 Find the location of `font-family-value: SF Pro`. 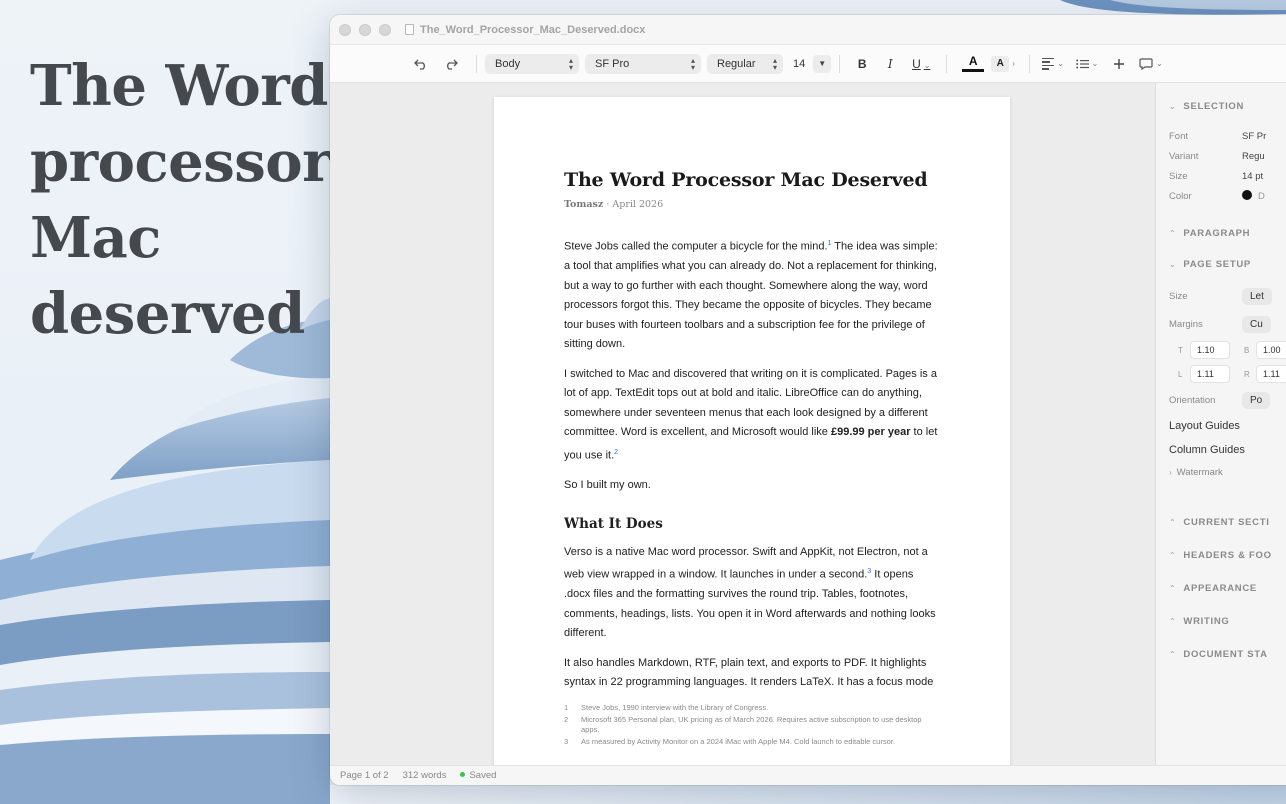

font-family-value: SF Pro is located at coordinates (612, 63).